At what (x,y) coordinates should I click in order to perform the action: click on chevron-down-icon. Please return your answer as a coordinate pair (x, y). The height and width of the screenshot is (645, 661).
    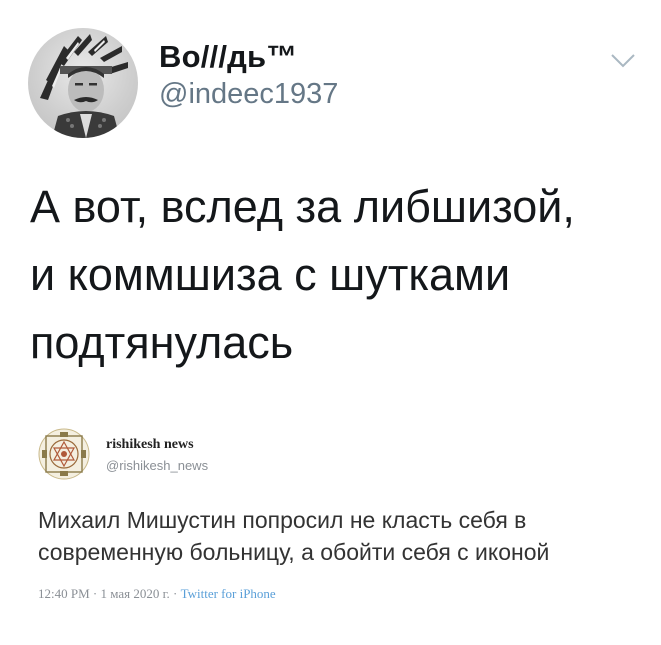
    Looking at the image, I should click on (623, 61).